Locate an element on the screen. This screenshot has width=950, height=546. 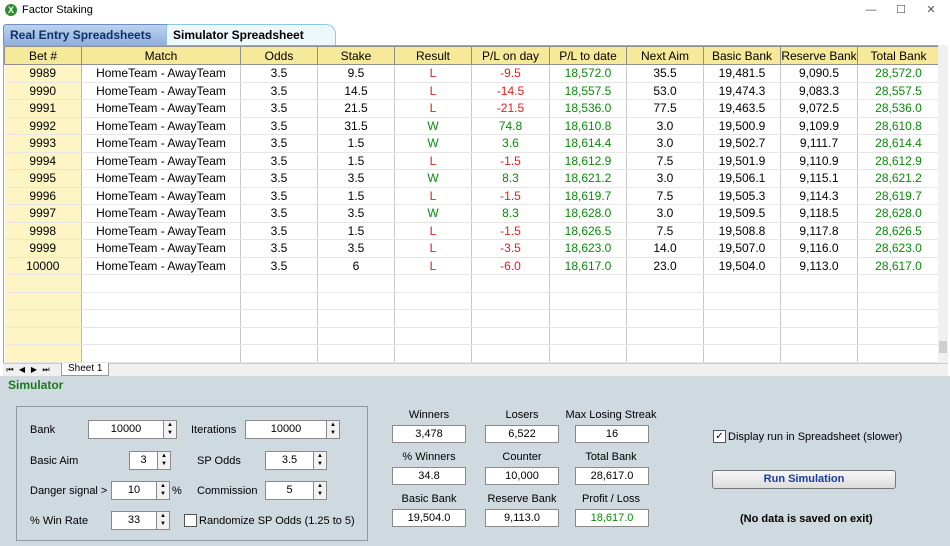
column-header: Basic Bank is located at coordinates (742, 55).